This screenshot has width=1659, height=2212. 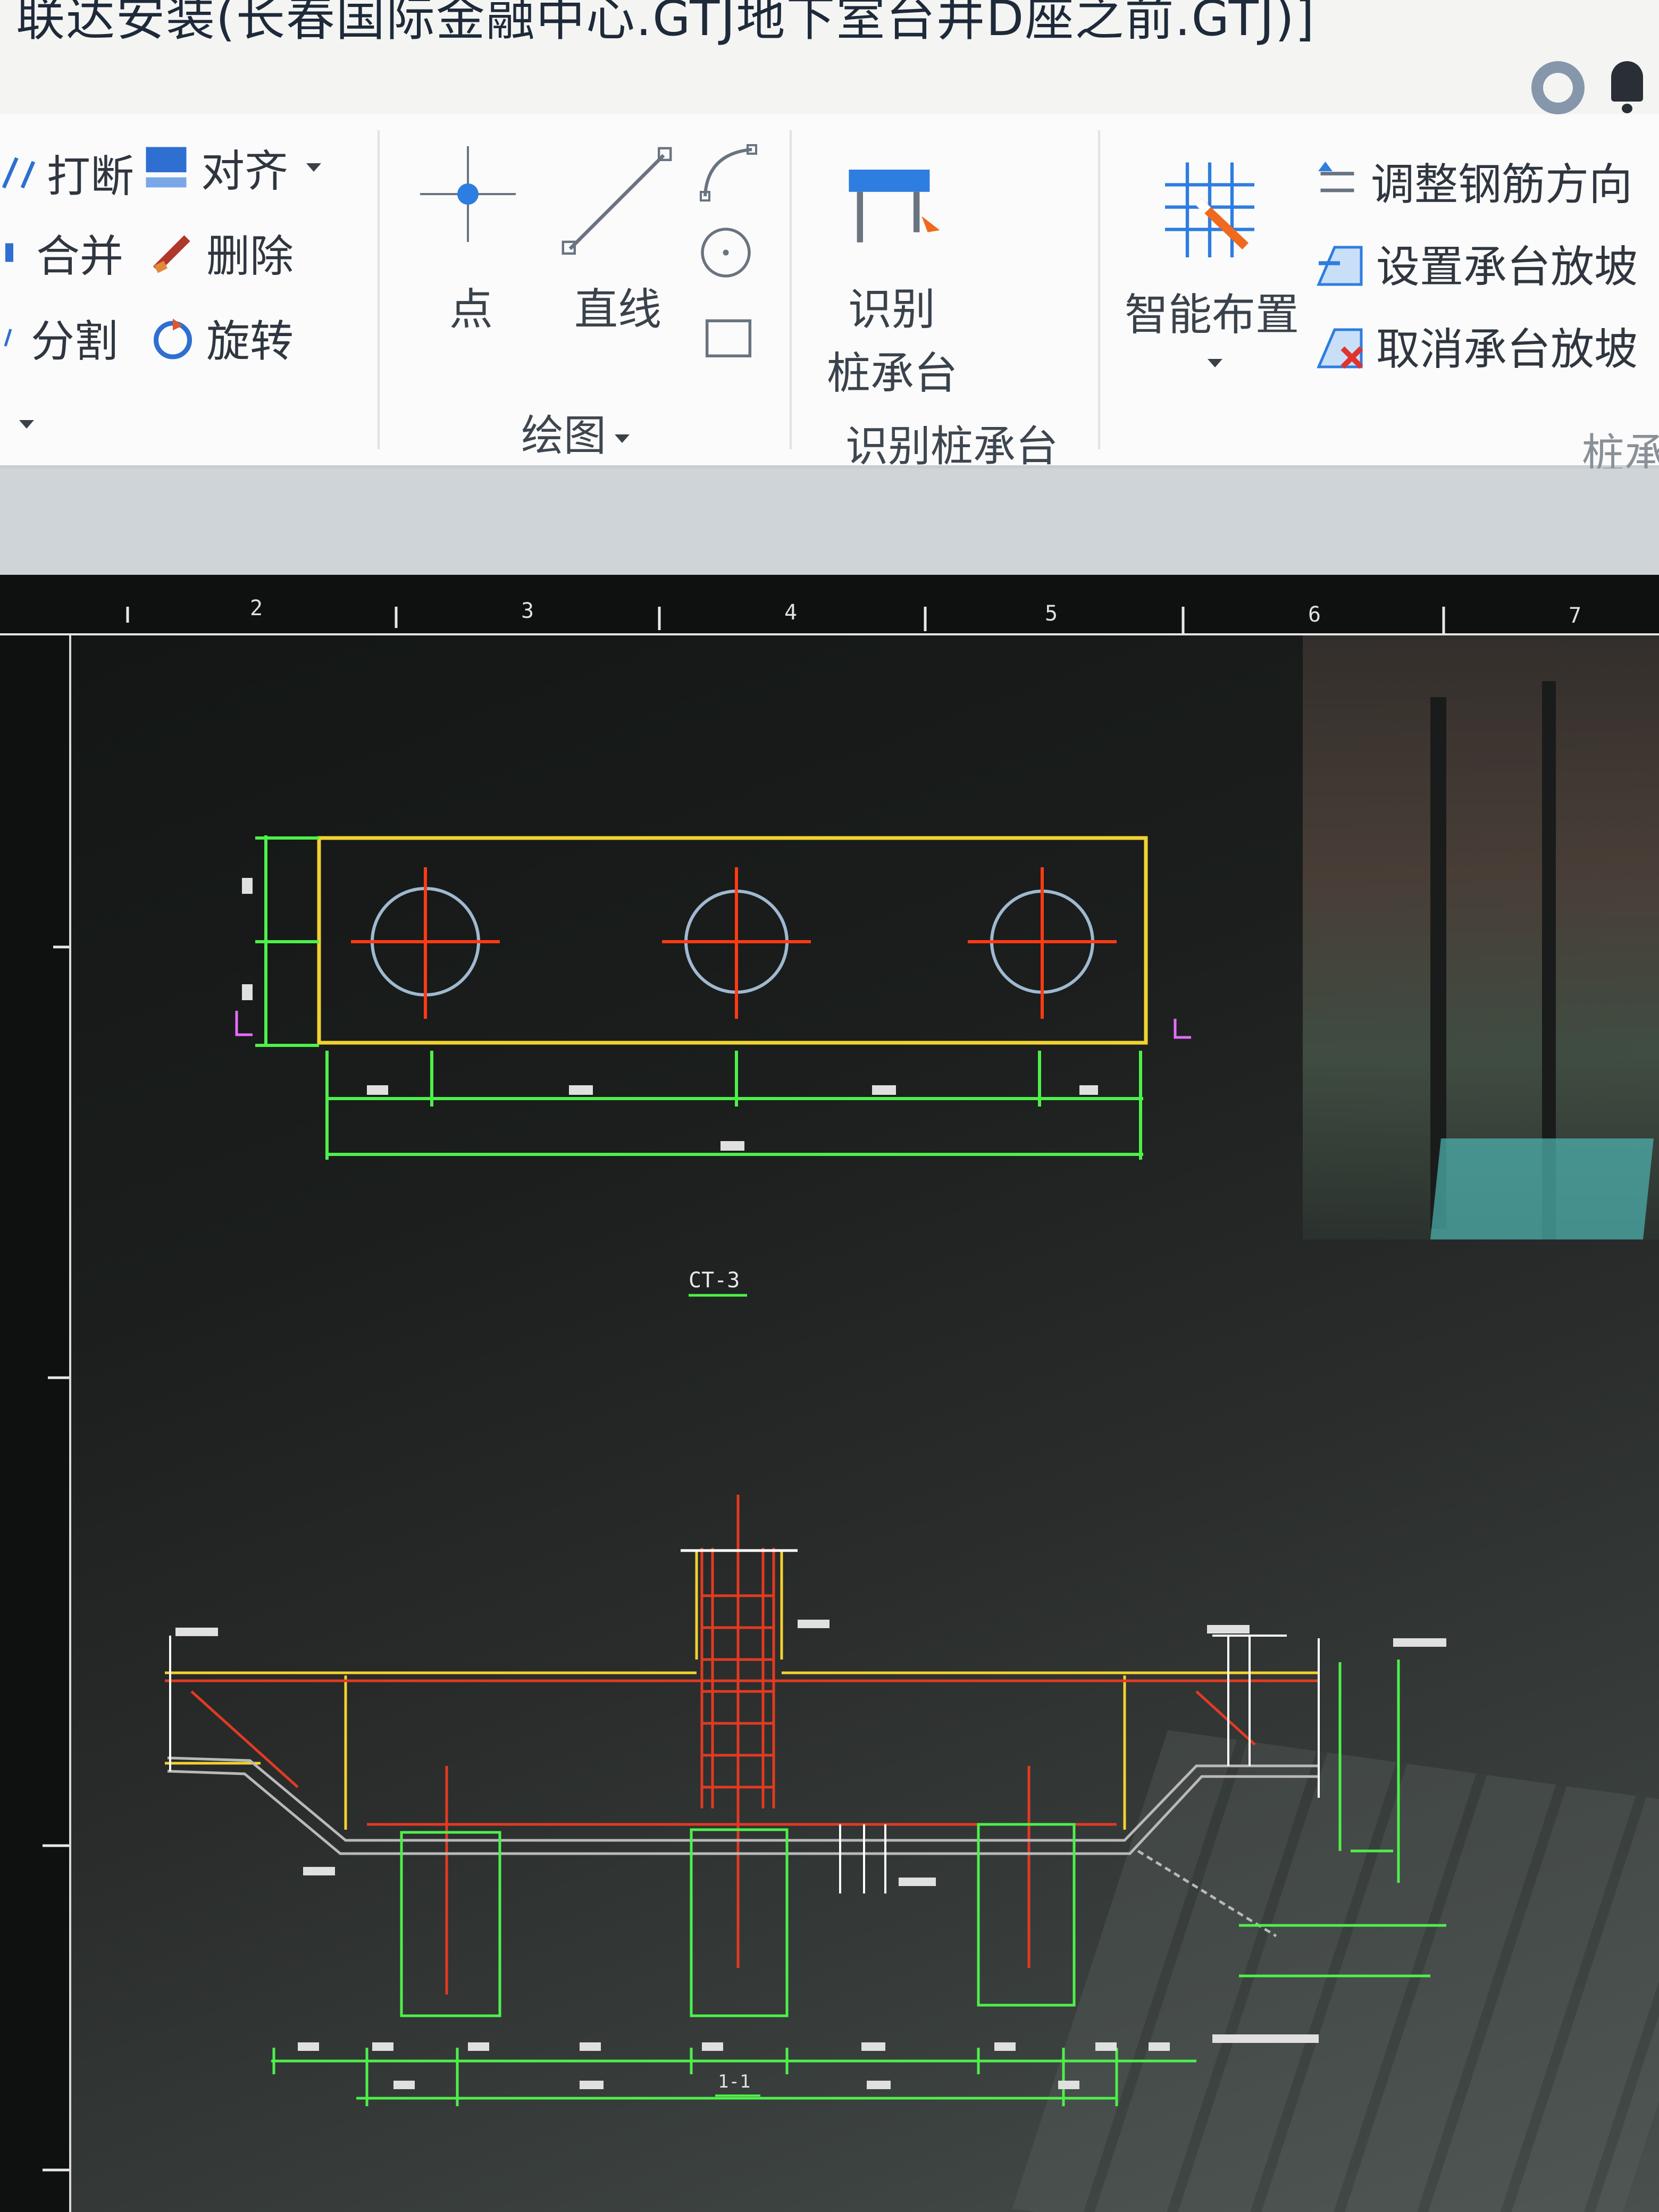 What do you see at coordinates (1340, 348) in the screenshot?
I see `cancel-slope-icon` at bounding box center [1340, 348].